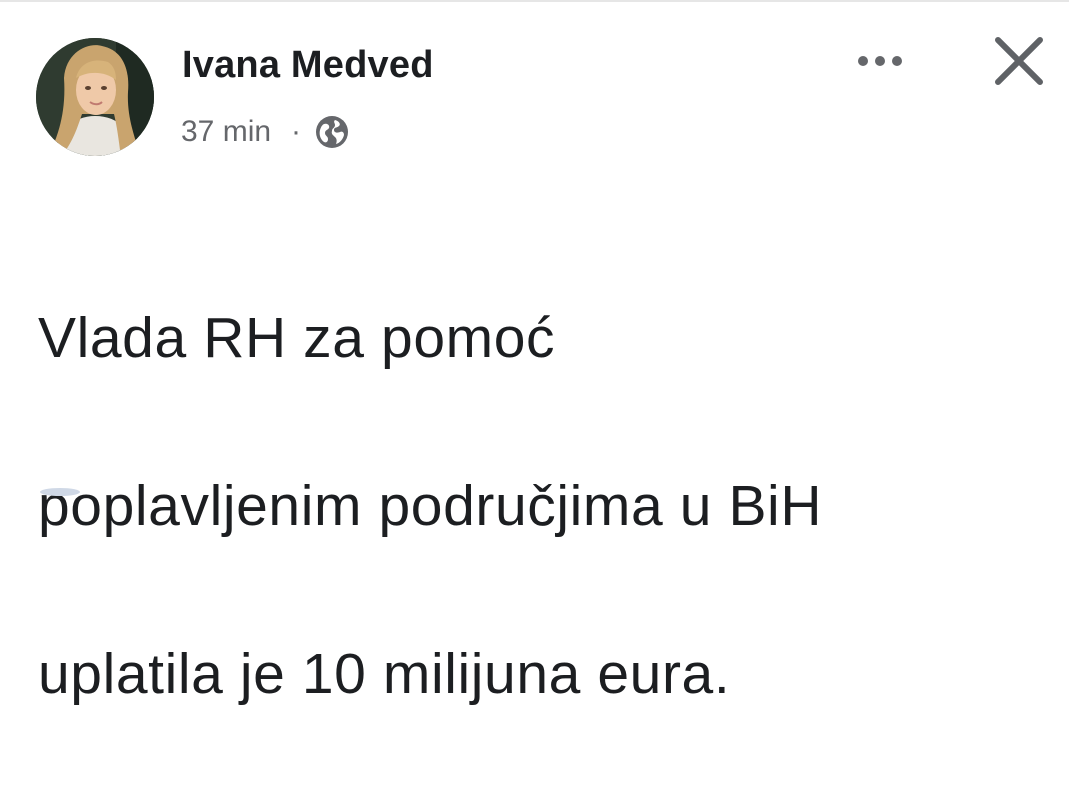 This screenshot has height=800, width=1069. I want to click on avatar-photo, so click(95, 97).